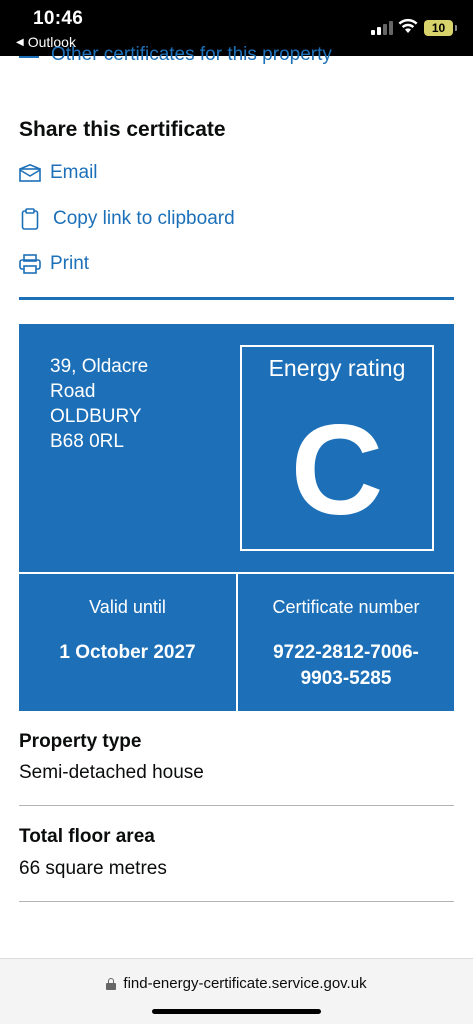 The width and height of the screenshot is (473, 1024). I want to click on address-line: B68 0RL, so click(87, 441).